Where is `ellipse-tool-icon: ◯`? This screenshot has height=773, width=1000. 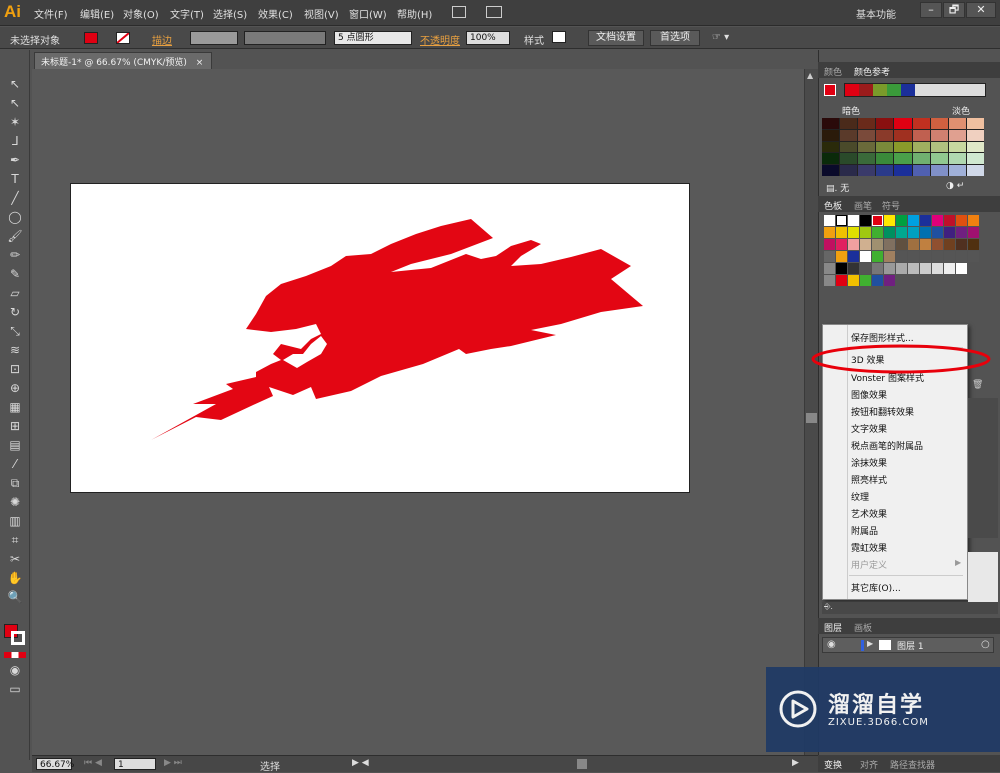
ellipse-tool-icon: ◯ is located at coordinates (15, 217).